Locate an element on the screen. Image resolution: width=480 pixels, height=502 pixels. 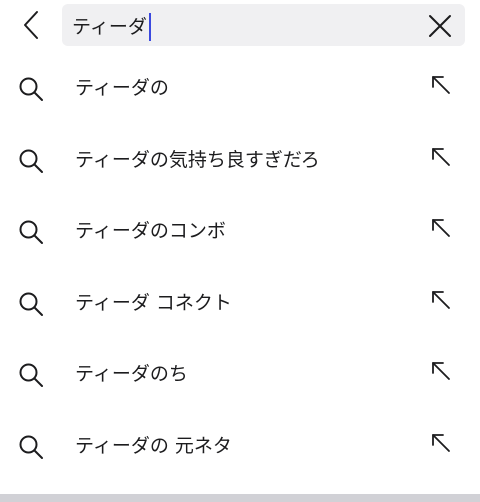
suggestion-row: ティーダの is located at coordinates (240, 88).